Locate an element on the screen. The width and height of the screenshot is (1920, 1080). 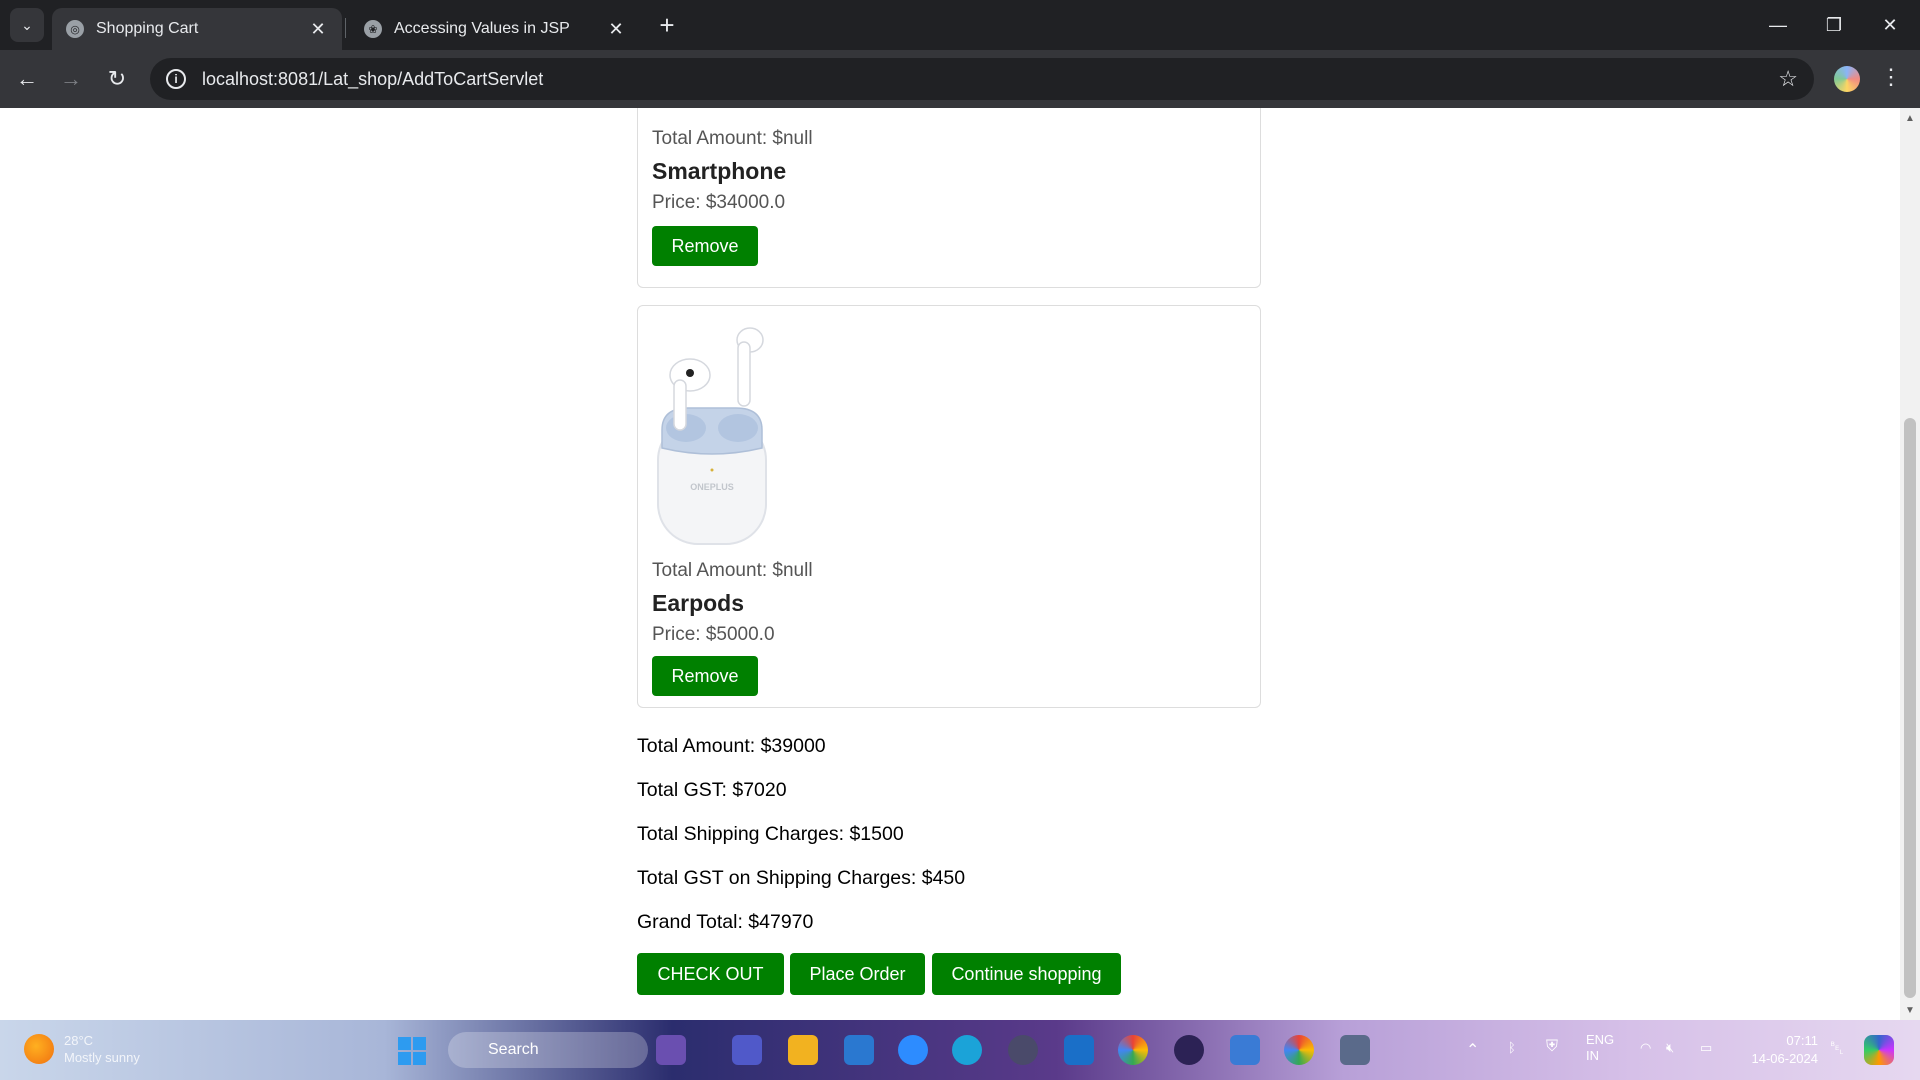
place-order-button: Place Order is located at coordinates (857, 974).